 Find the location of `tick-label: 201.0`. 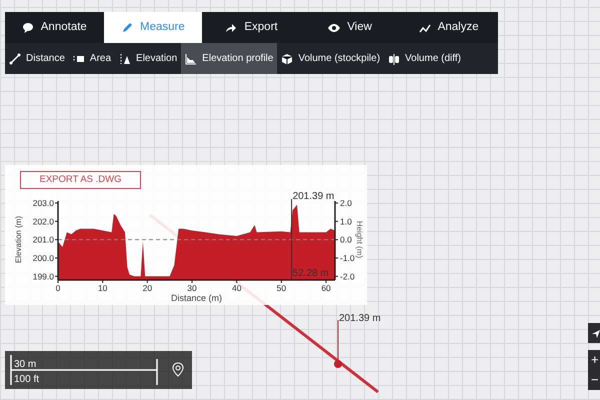

tick-label: 201.0 is located at coordinates (43, 239).